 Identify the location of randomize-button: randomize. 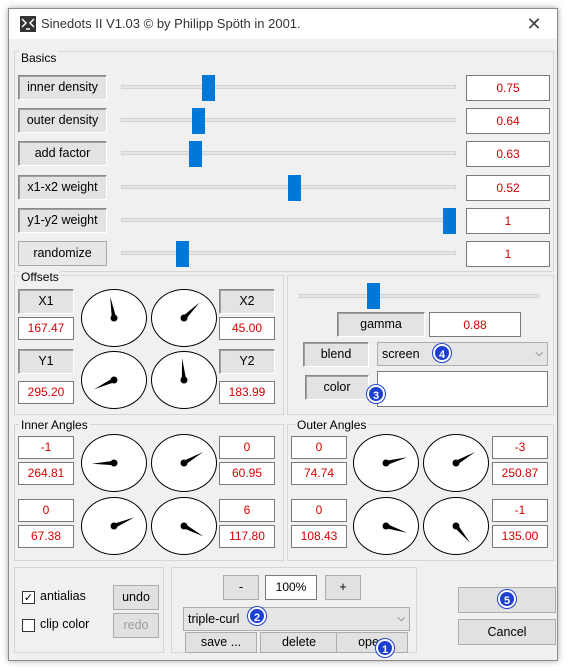
(62, 253).